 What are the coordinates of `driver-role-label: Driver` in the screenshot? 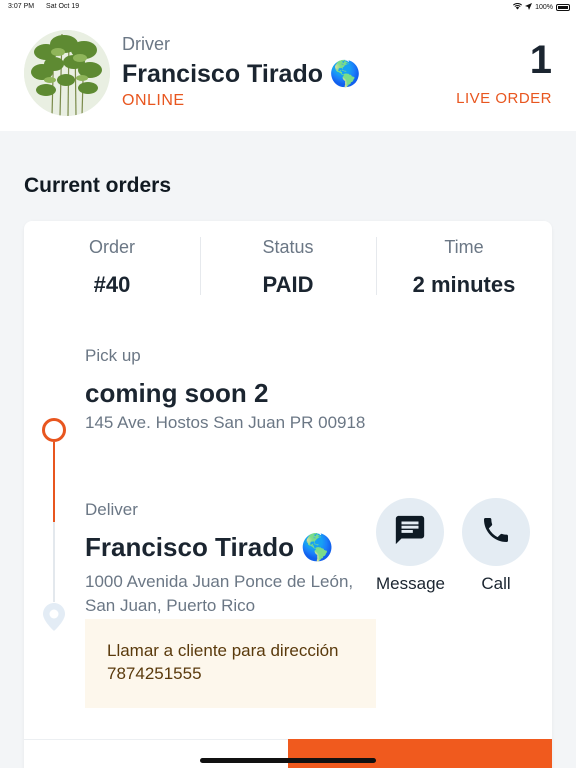 It's located at (146, 44).